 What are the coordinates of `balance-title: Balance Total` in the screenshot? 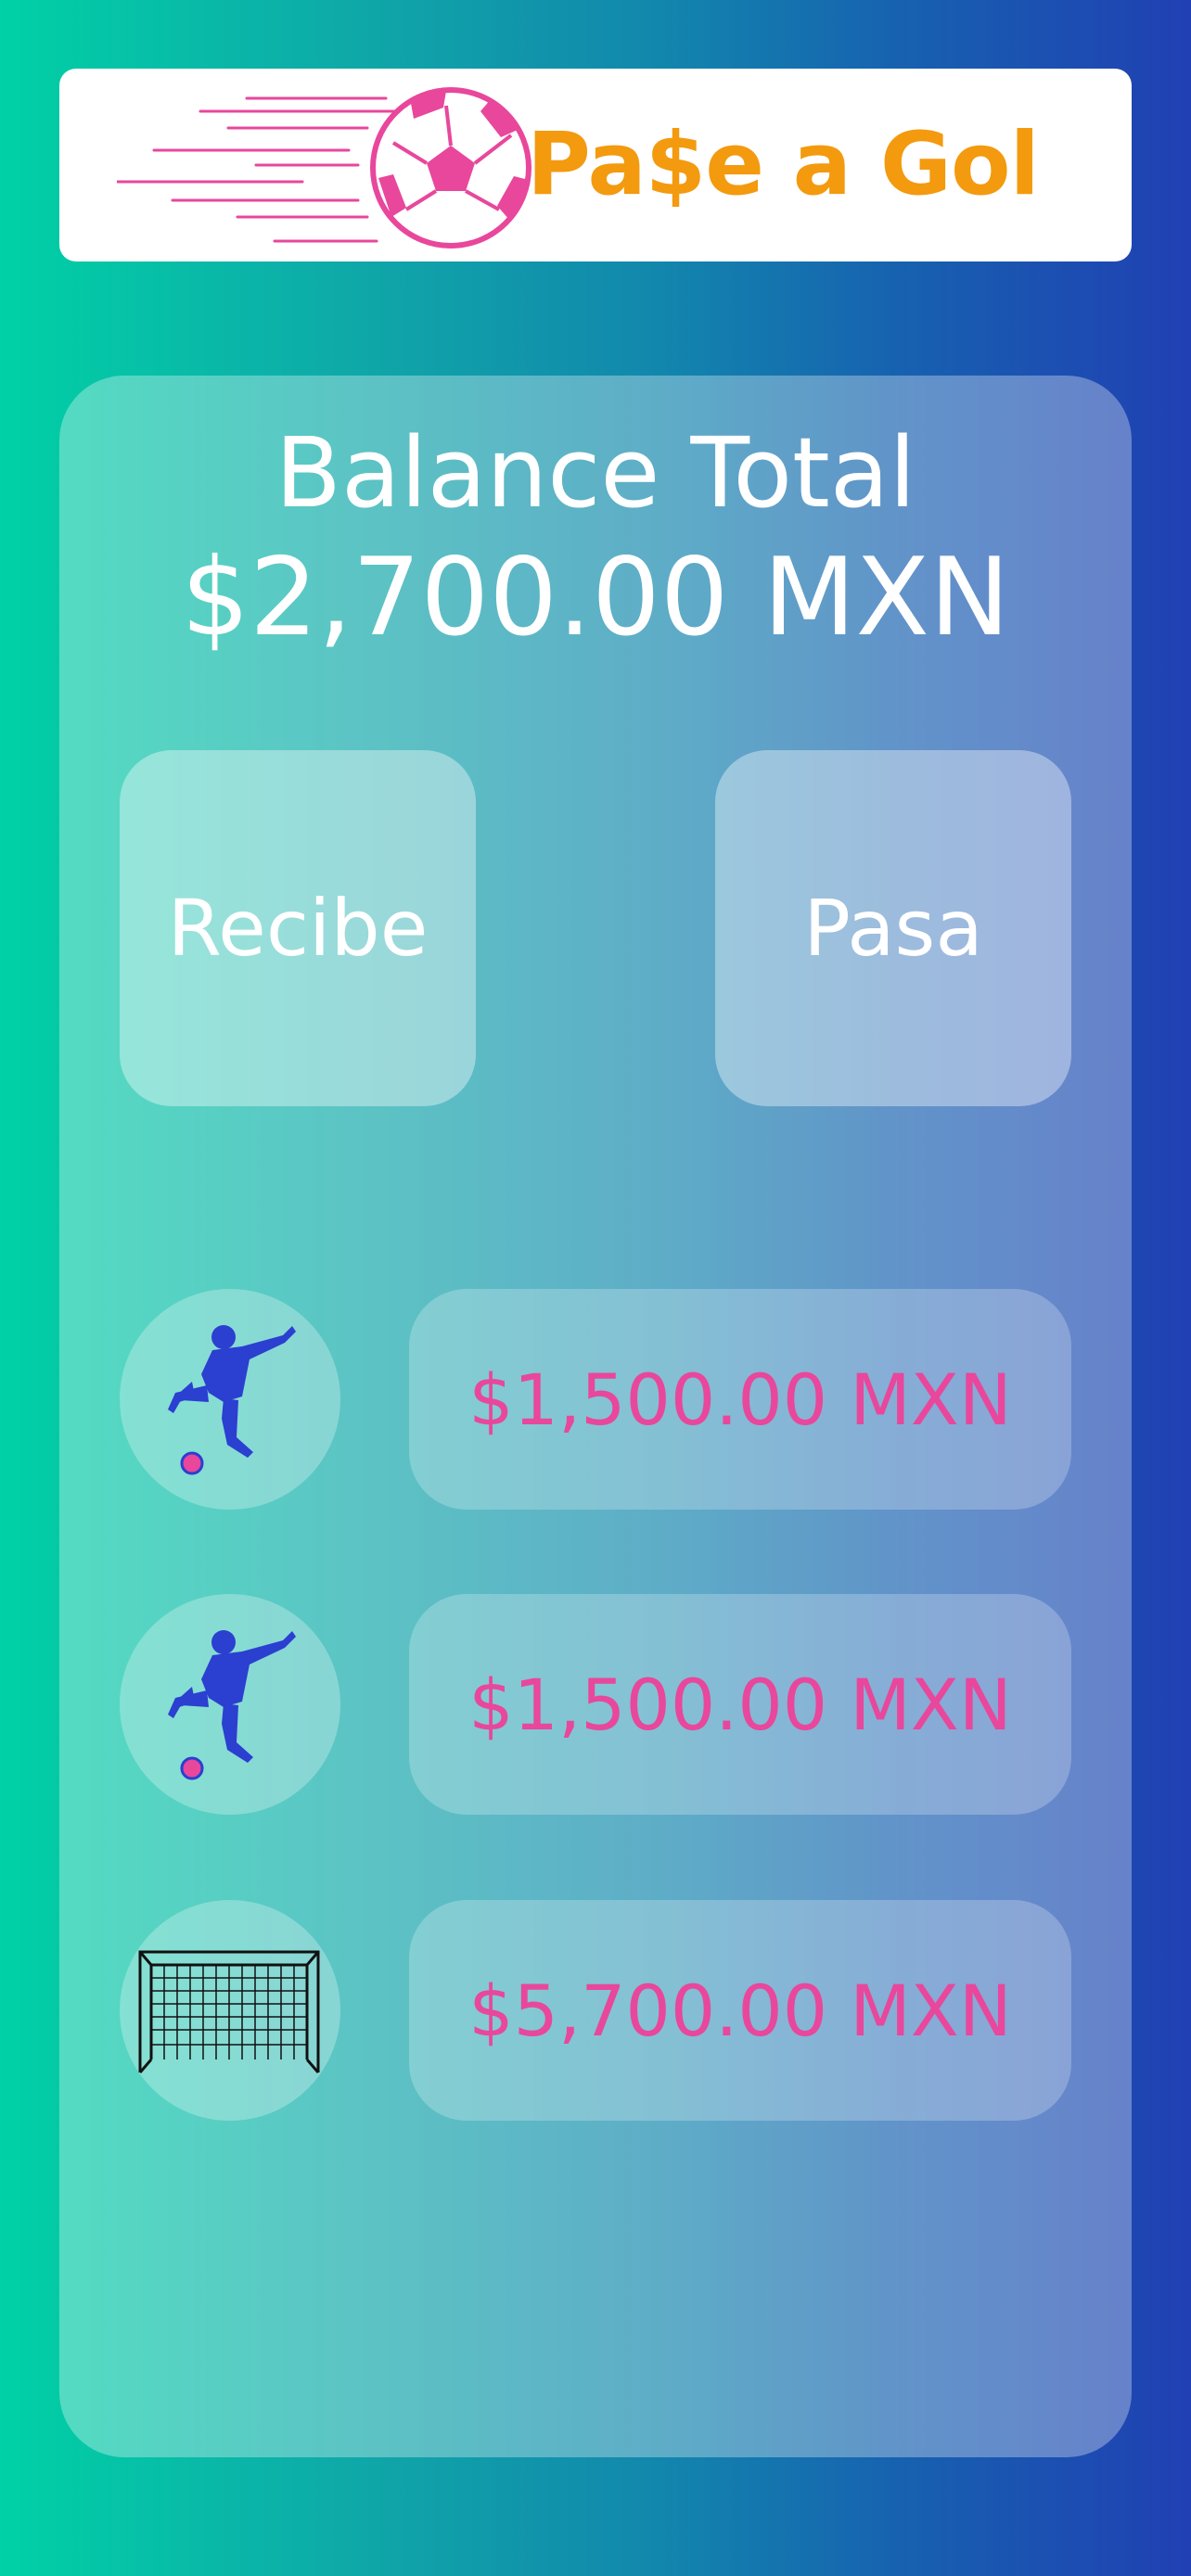 It's located at (595, 472).